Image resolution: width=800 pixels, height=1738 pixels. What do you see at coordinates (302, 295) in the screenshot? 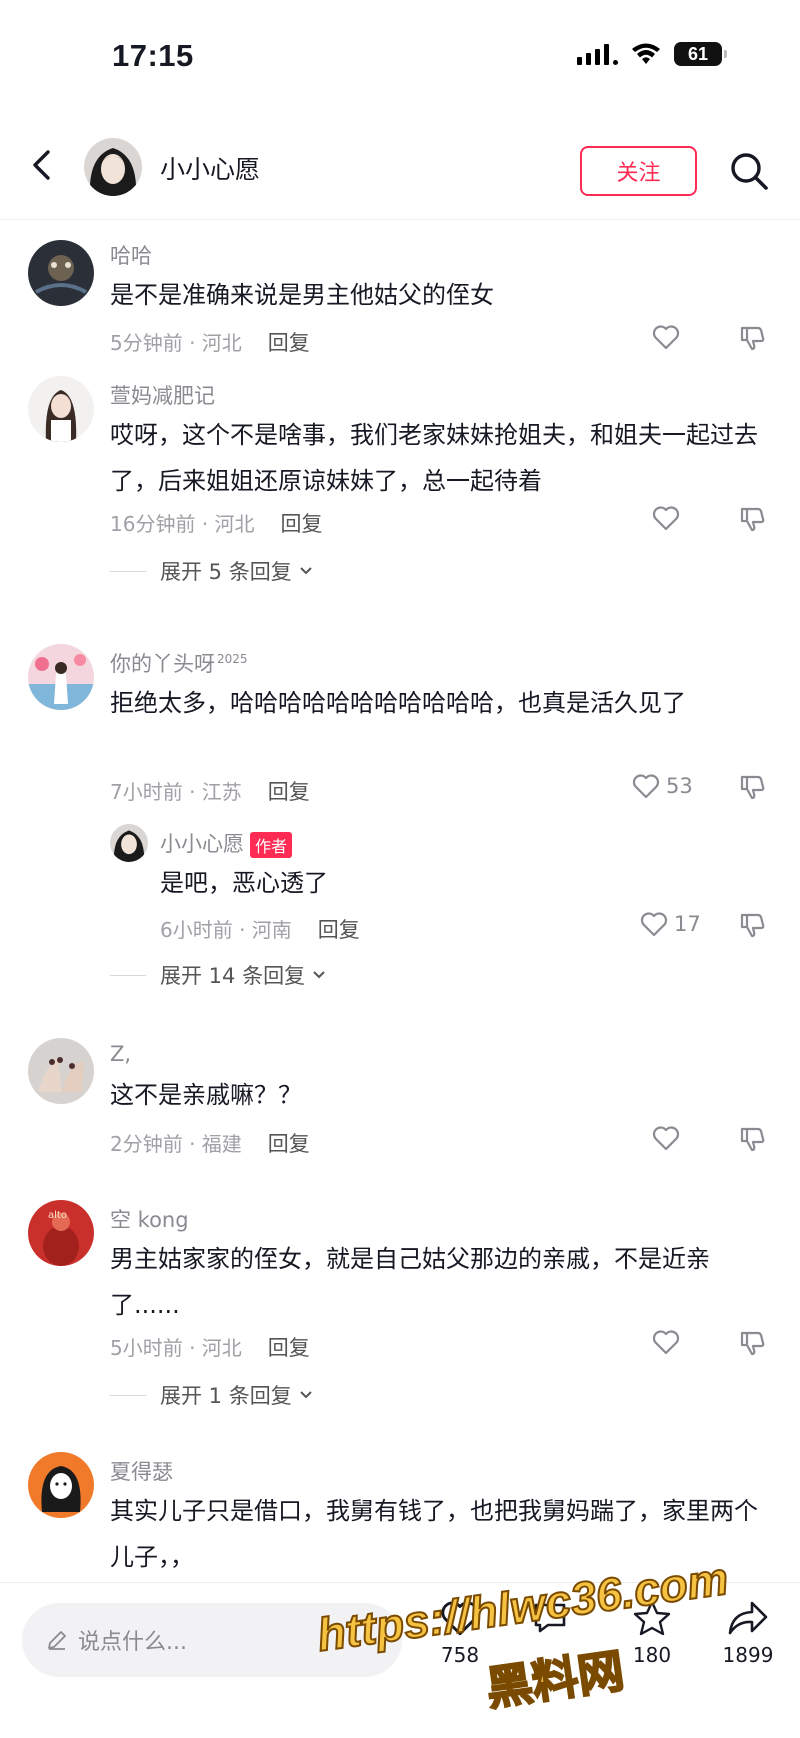
I see `comment-text: 是不是准确来说是男主他姑父的侄女` at bounding box center [302, 295].